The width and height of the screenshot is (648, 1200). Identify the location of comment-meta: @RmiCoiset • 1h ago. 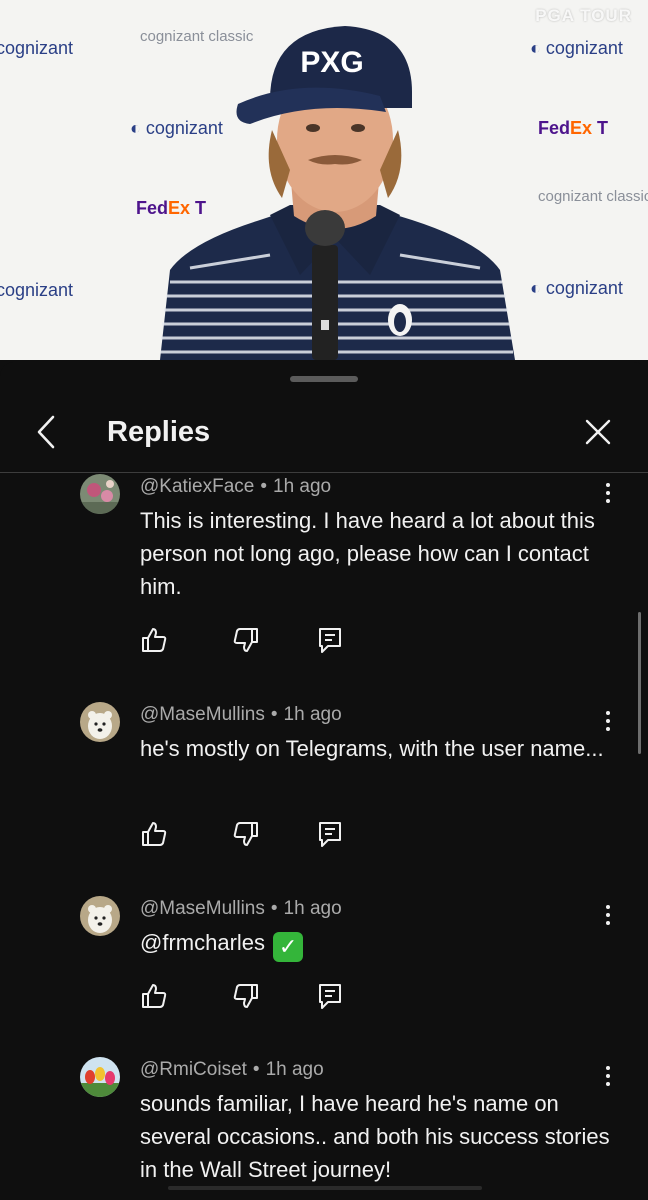
(232, 1069).